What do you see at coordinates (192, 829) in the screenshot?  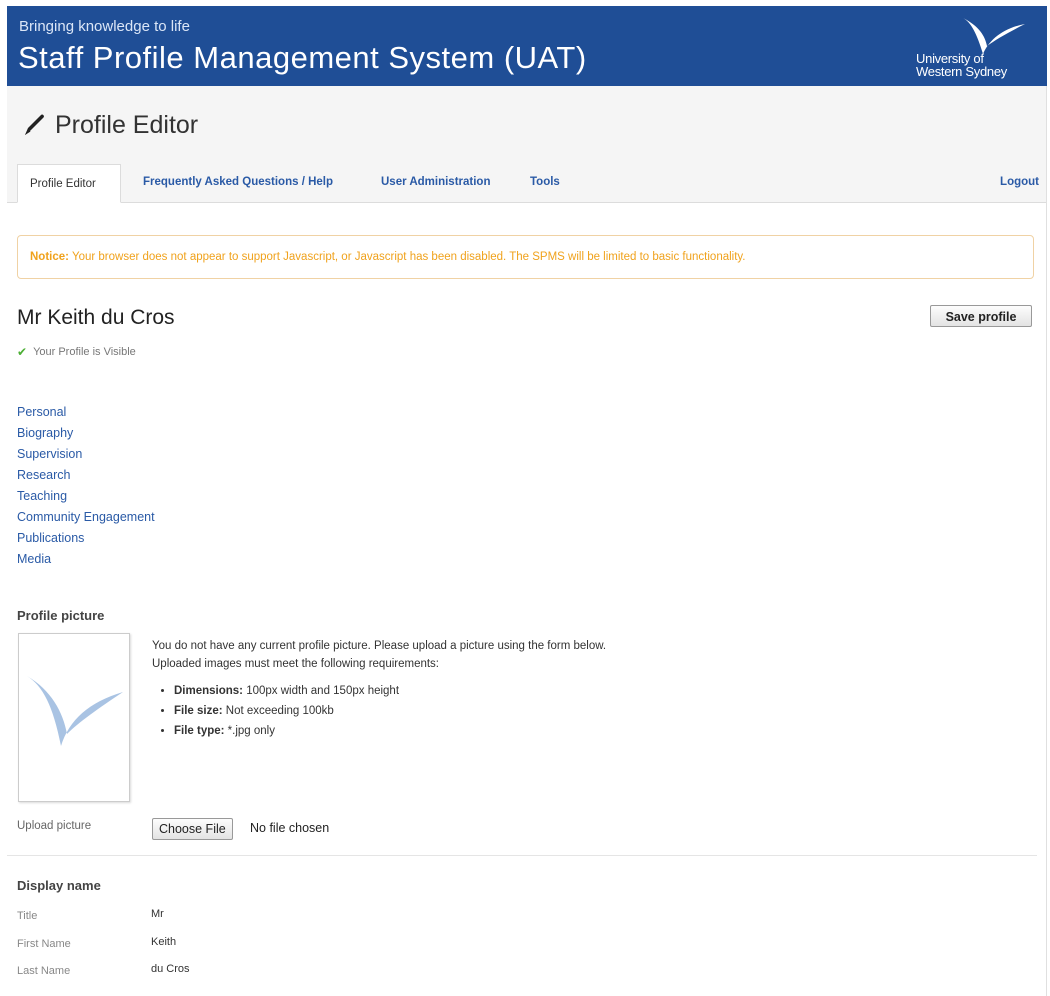 I see `choose-file-button: Choose File` at bounding box center [192, 829].